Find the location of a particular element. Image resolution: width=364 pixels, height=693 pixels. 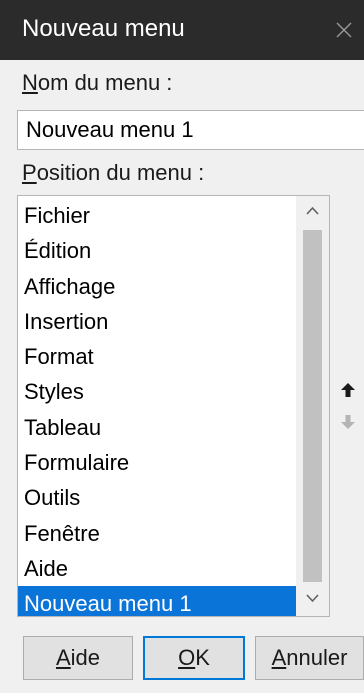

move-down-button is located at coordinates (348, 422).